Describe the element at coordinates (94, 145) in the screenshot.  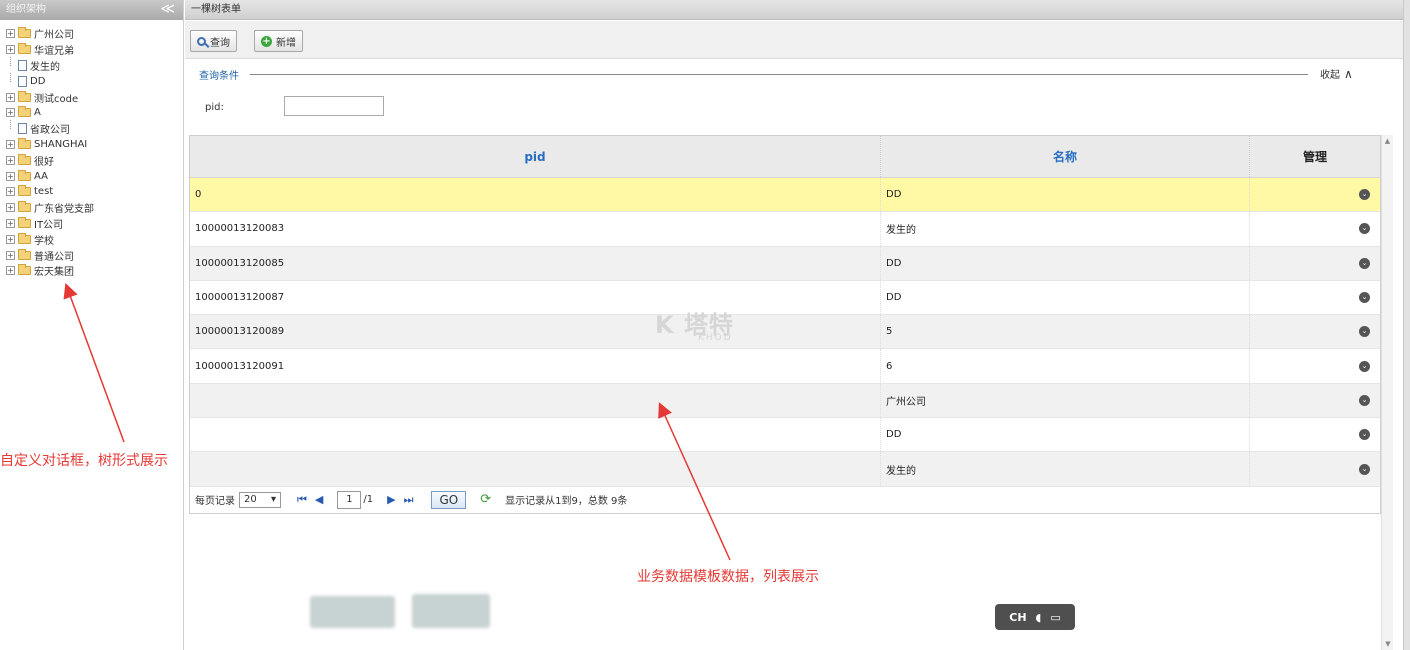
I see `tree-node: + SHANGHAI` at that location.